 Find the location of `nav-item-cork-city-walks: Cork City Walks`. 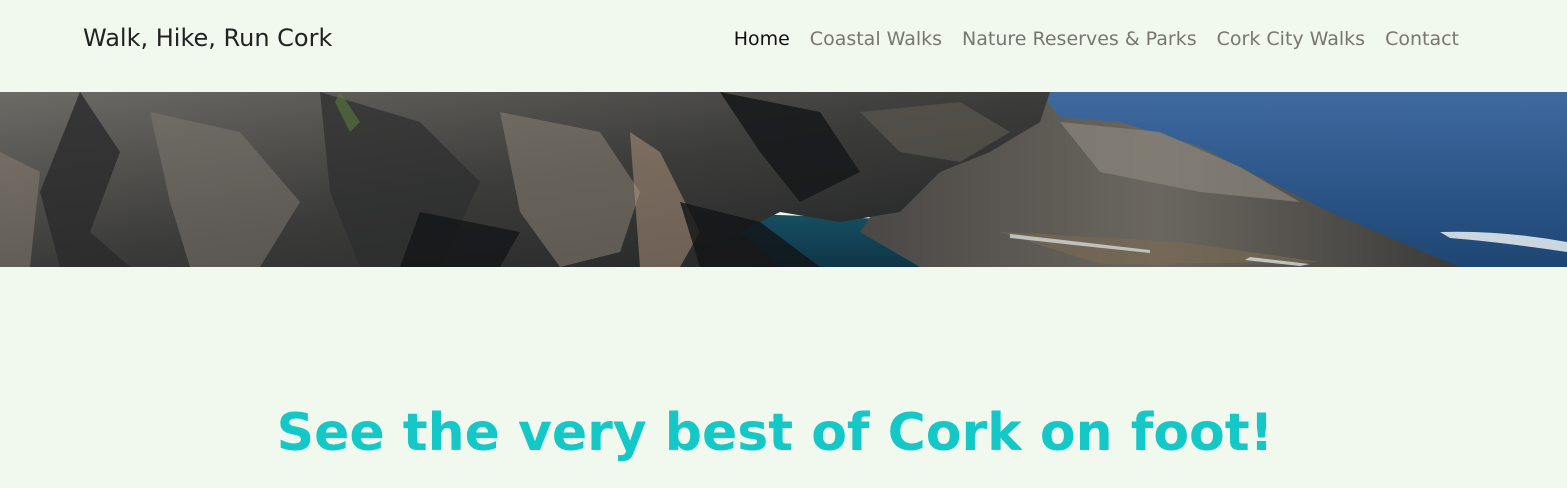

nav-item-cork-city-walks: Cork City Walks is located at coordinates (1291, 39).